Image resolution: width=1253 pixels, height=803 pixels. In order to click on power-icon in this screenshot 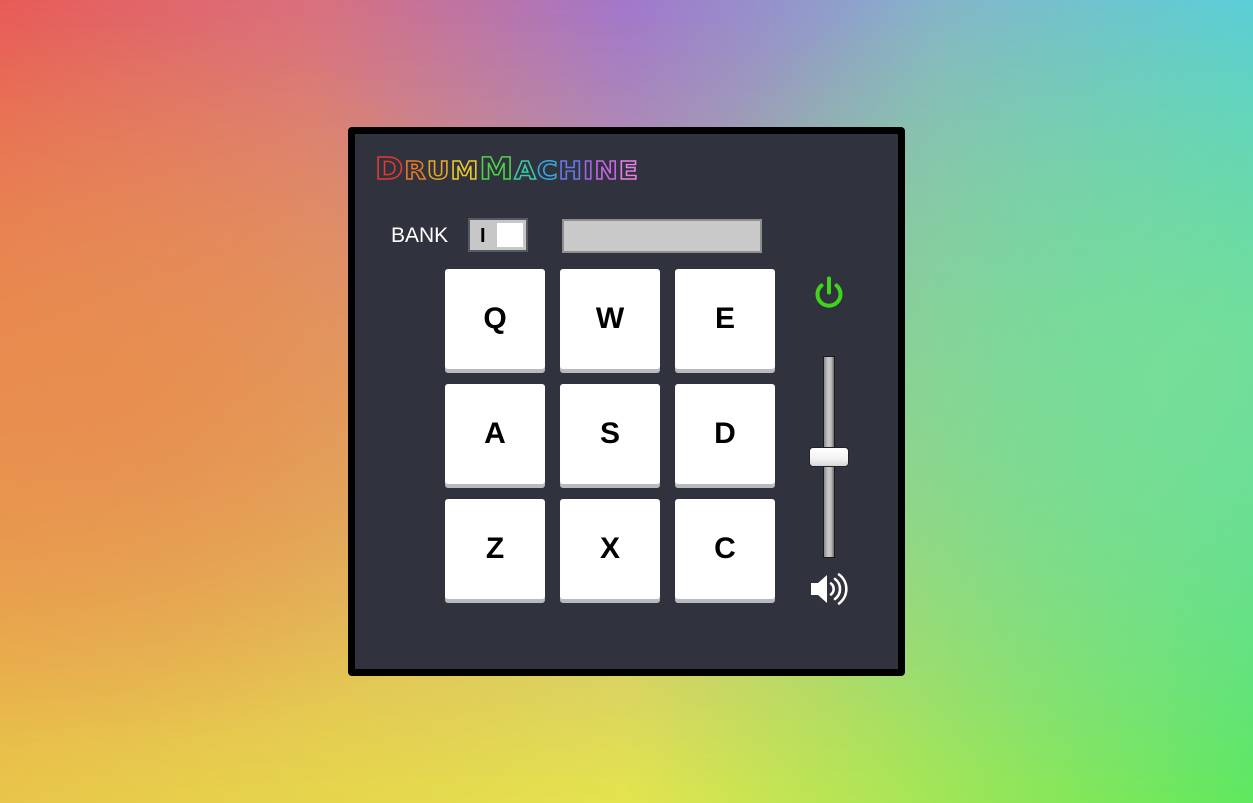, I will do `click(829, 292)`.